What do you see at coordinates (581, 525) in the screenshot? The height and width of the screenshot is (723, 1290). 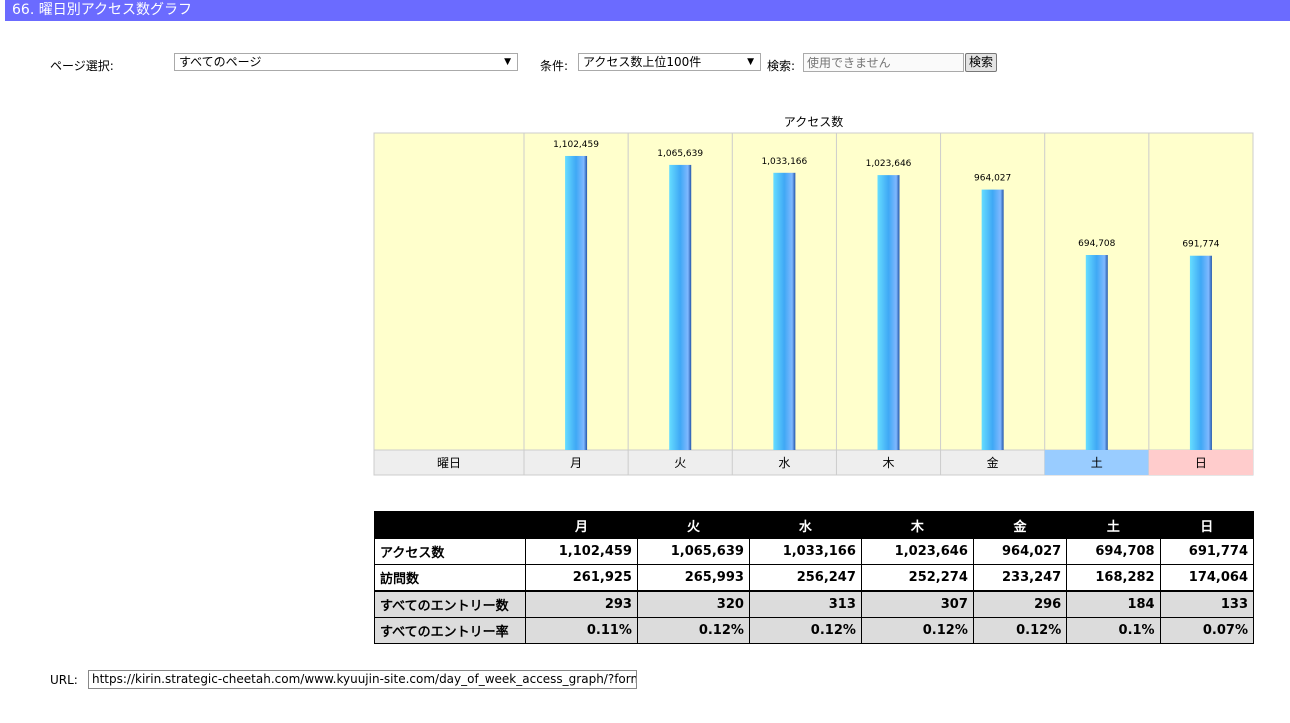 I see `table-header: 月` at bounding box center [581, 525].